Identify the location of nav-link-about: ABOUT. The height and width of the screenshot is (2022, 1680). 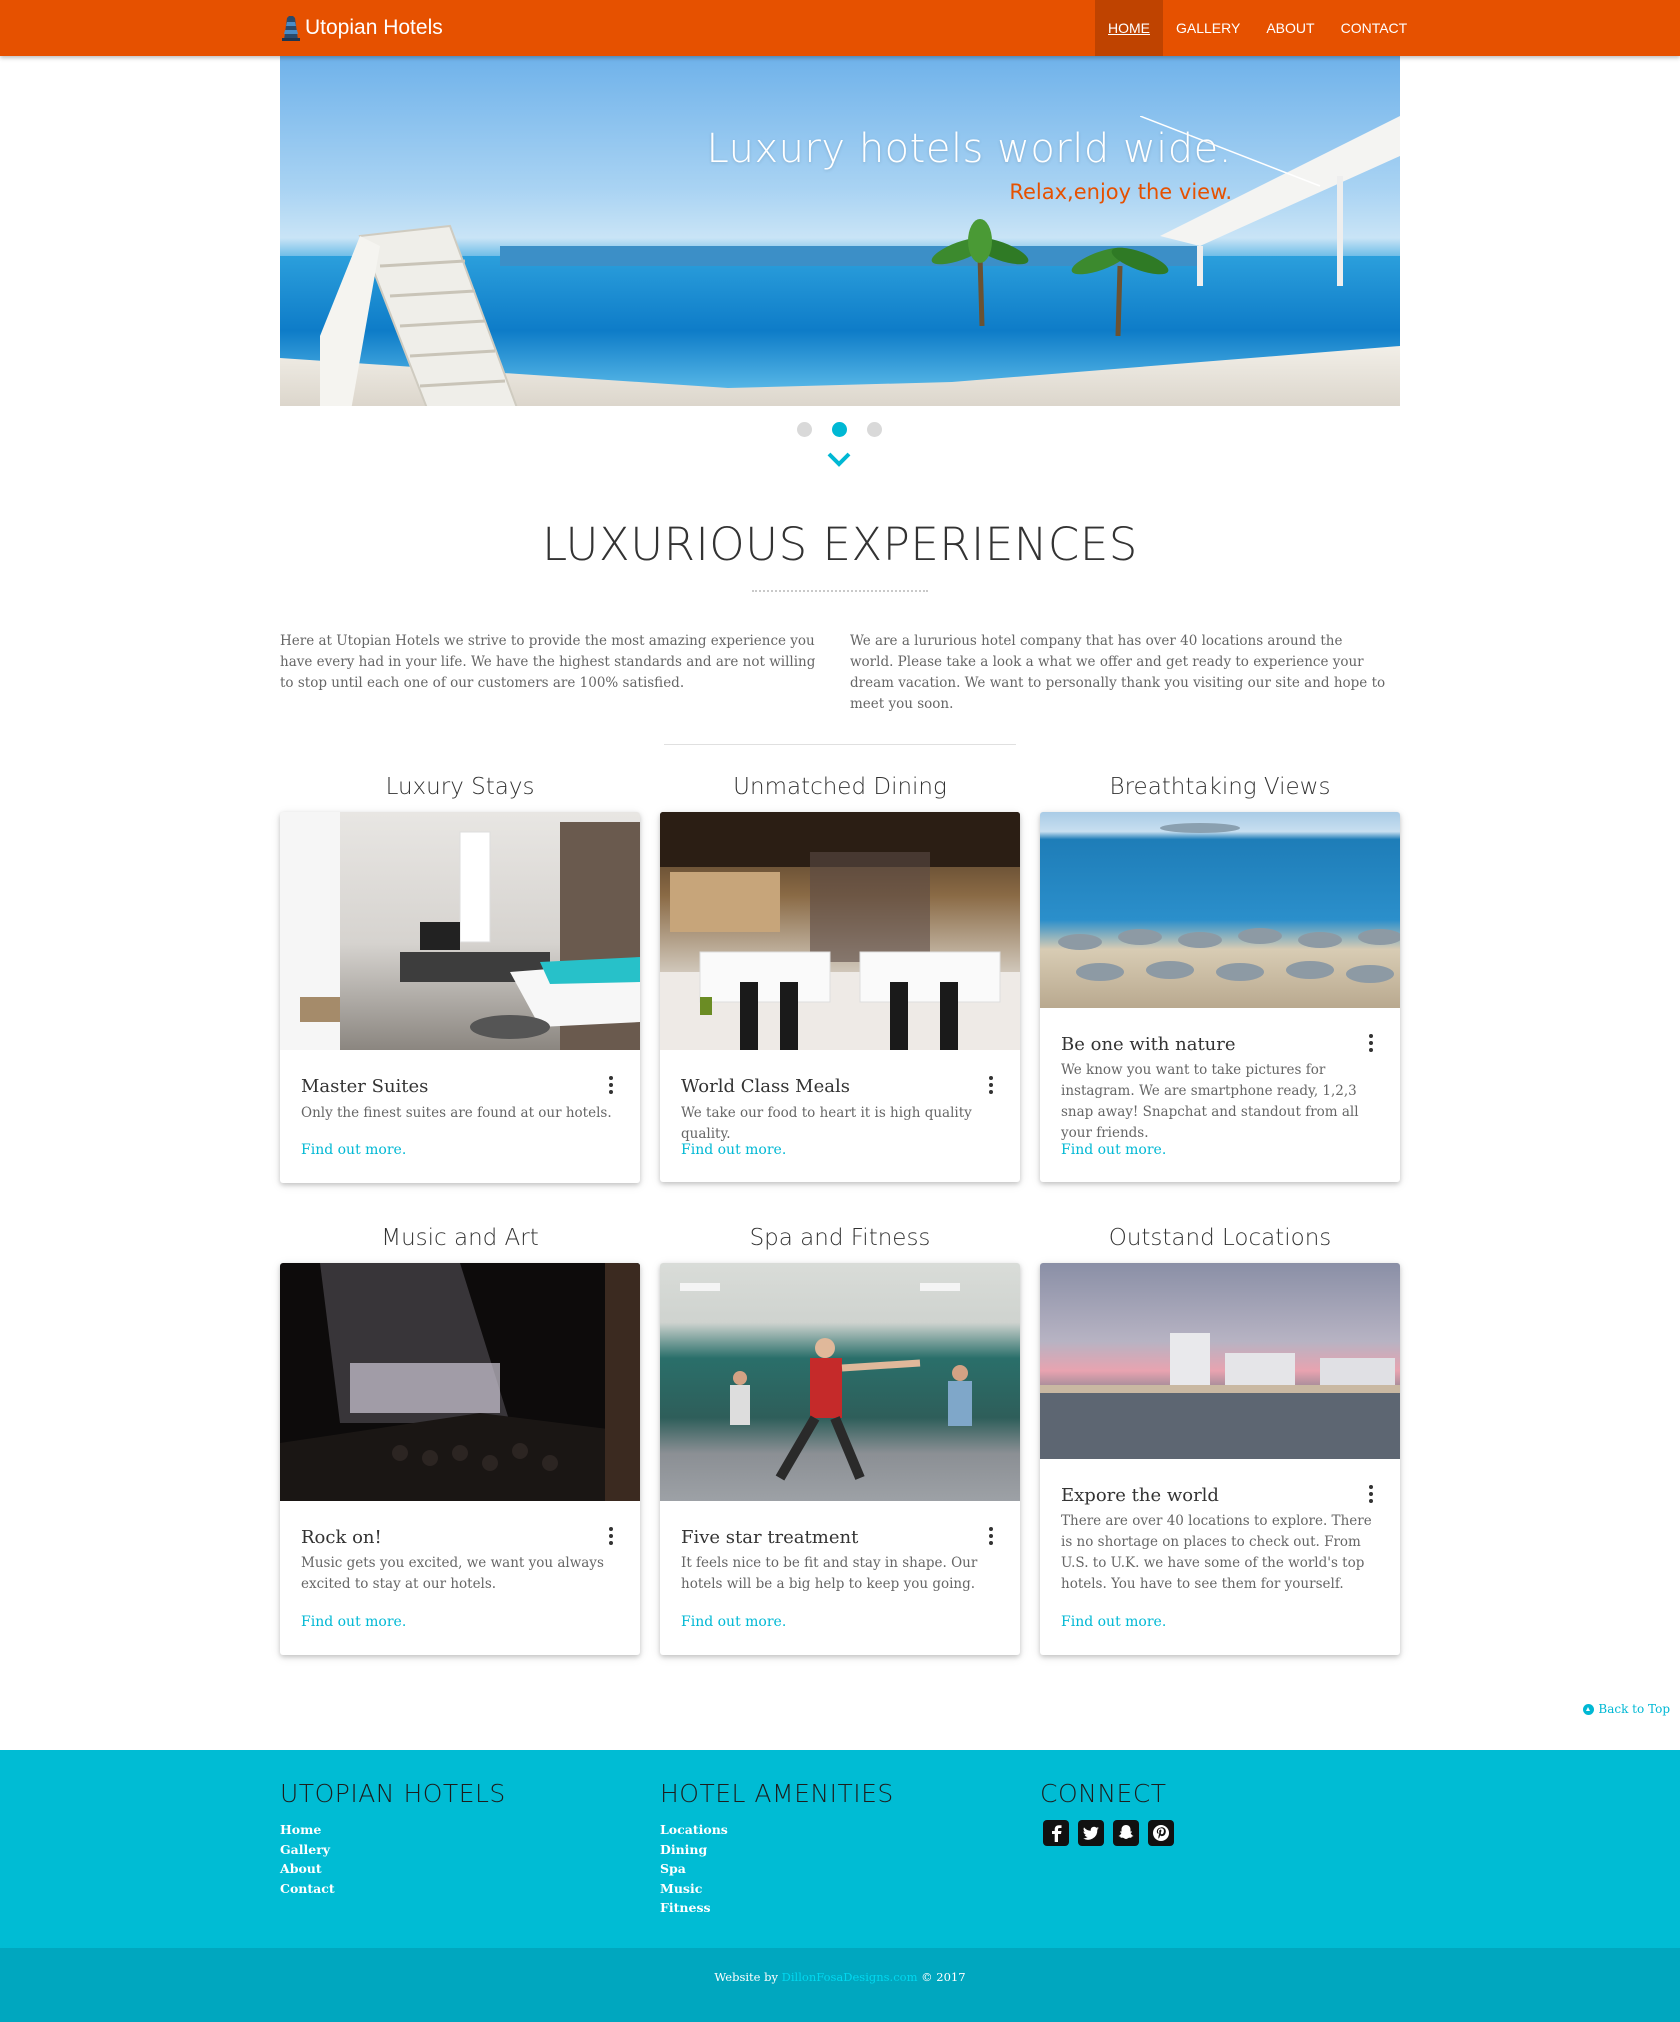
(1290, 28).